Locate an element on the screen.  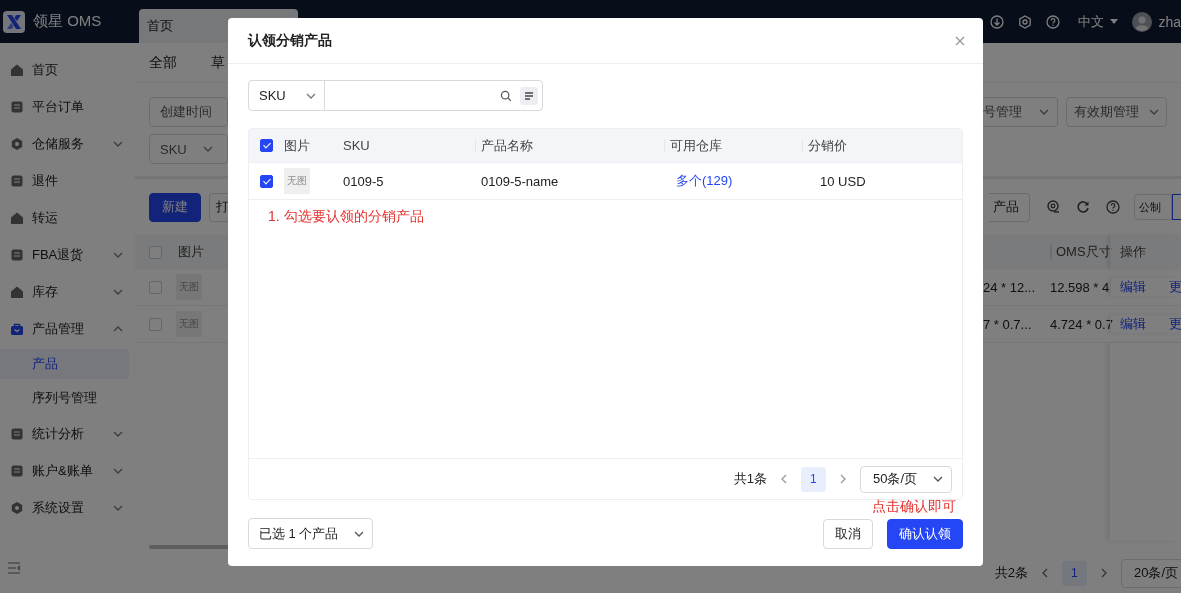
warehouse-link: 多个(129) is located at coordinates (704, 181).